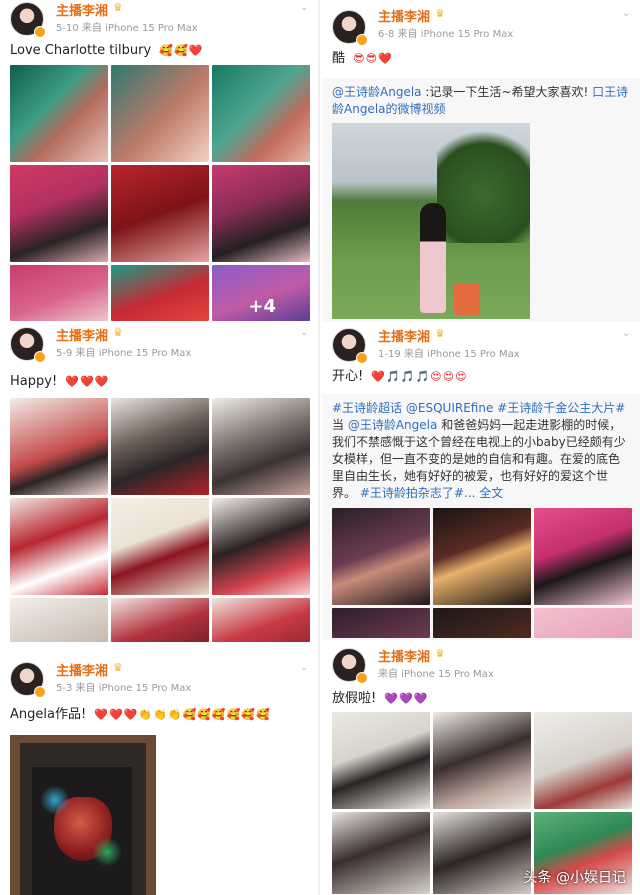 The width and height of the screenshot is (640, 895). I want to click on post-meta: 5-10 来自 iPhone 15 Pro Max, so click(127, 26).